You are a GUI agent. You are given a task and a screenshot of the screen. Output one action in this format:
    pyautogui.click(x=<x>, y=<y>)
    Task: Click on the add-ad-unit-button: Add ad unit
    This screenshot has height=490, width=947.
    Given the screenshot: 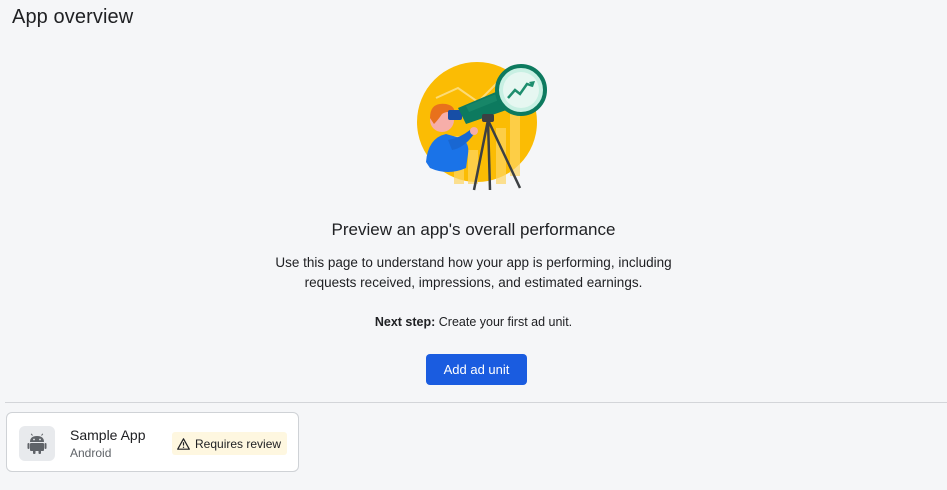 What is the action you would take?
    pyautogui.click(x=476, y=369)
    